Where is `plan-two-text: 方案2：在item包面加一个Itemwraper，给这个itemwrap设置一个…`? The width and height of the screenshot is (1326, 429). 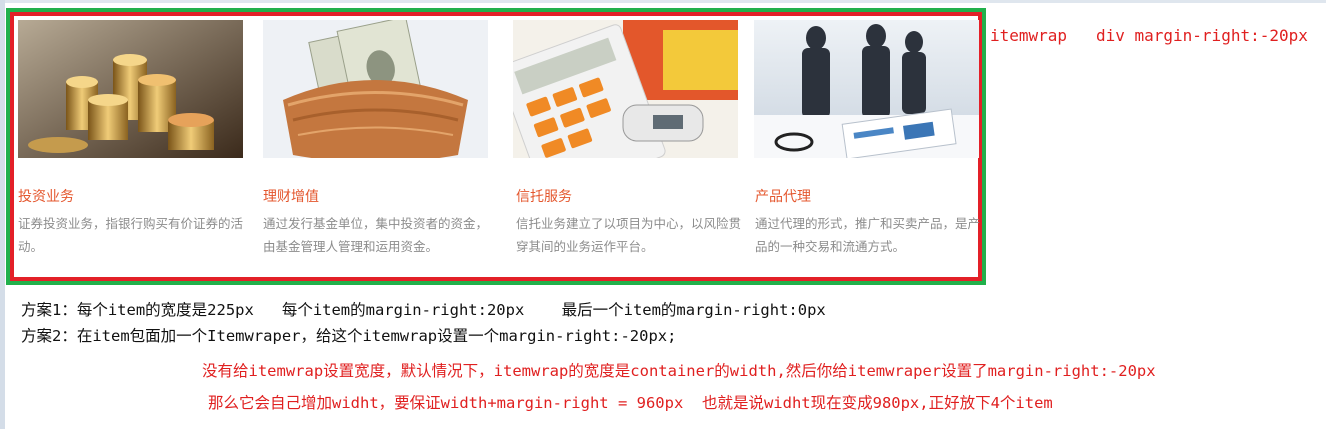
plan-two-text: 方案2：在item包面加一个Itemwraper，给这个itemwrap设置一个… is located at coordinates (349, 336).